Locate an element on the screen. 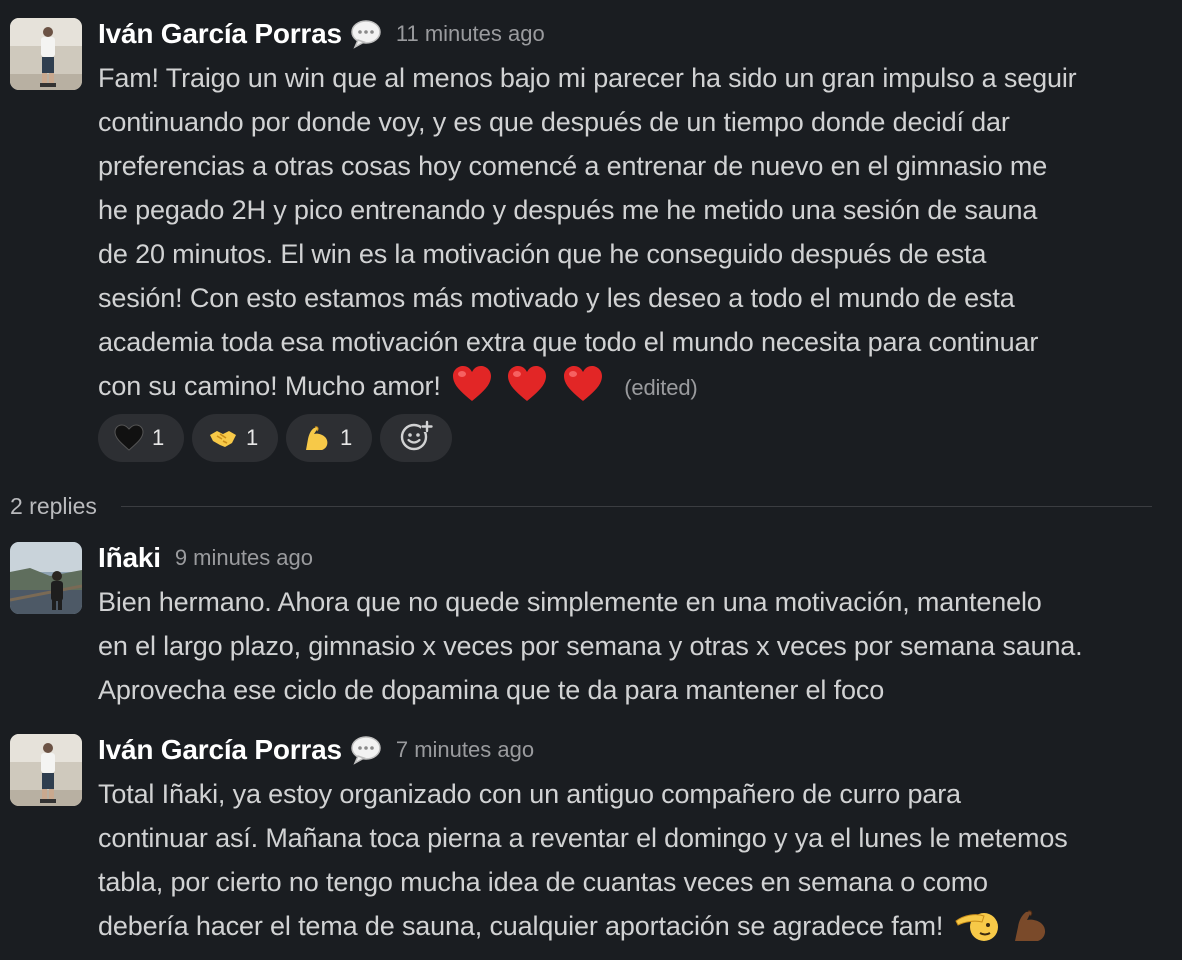 Image resolution: width=1182 pixels, height=960 pixels. timestamp: 7 minutes ago is located at coordinates (465, 750).